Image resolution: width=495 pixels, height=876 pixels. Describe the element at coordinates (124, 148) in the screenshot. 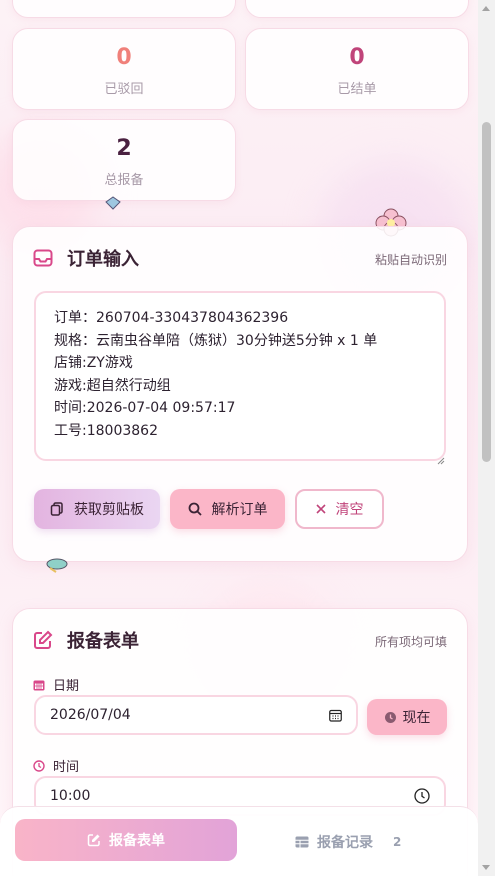

I see `stat-total-value: 2` at that location.